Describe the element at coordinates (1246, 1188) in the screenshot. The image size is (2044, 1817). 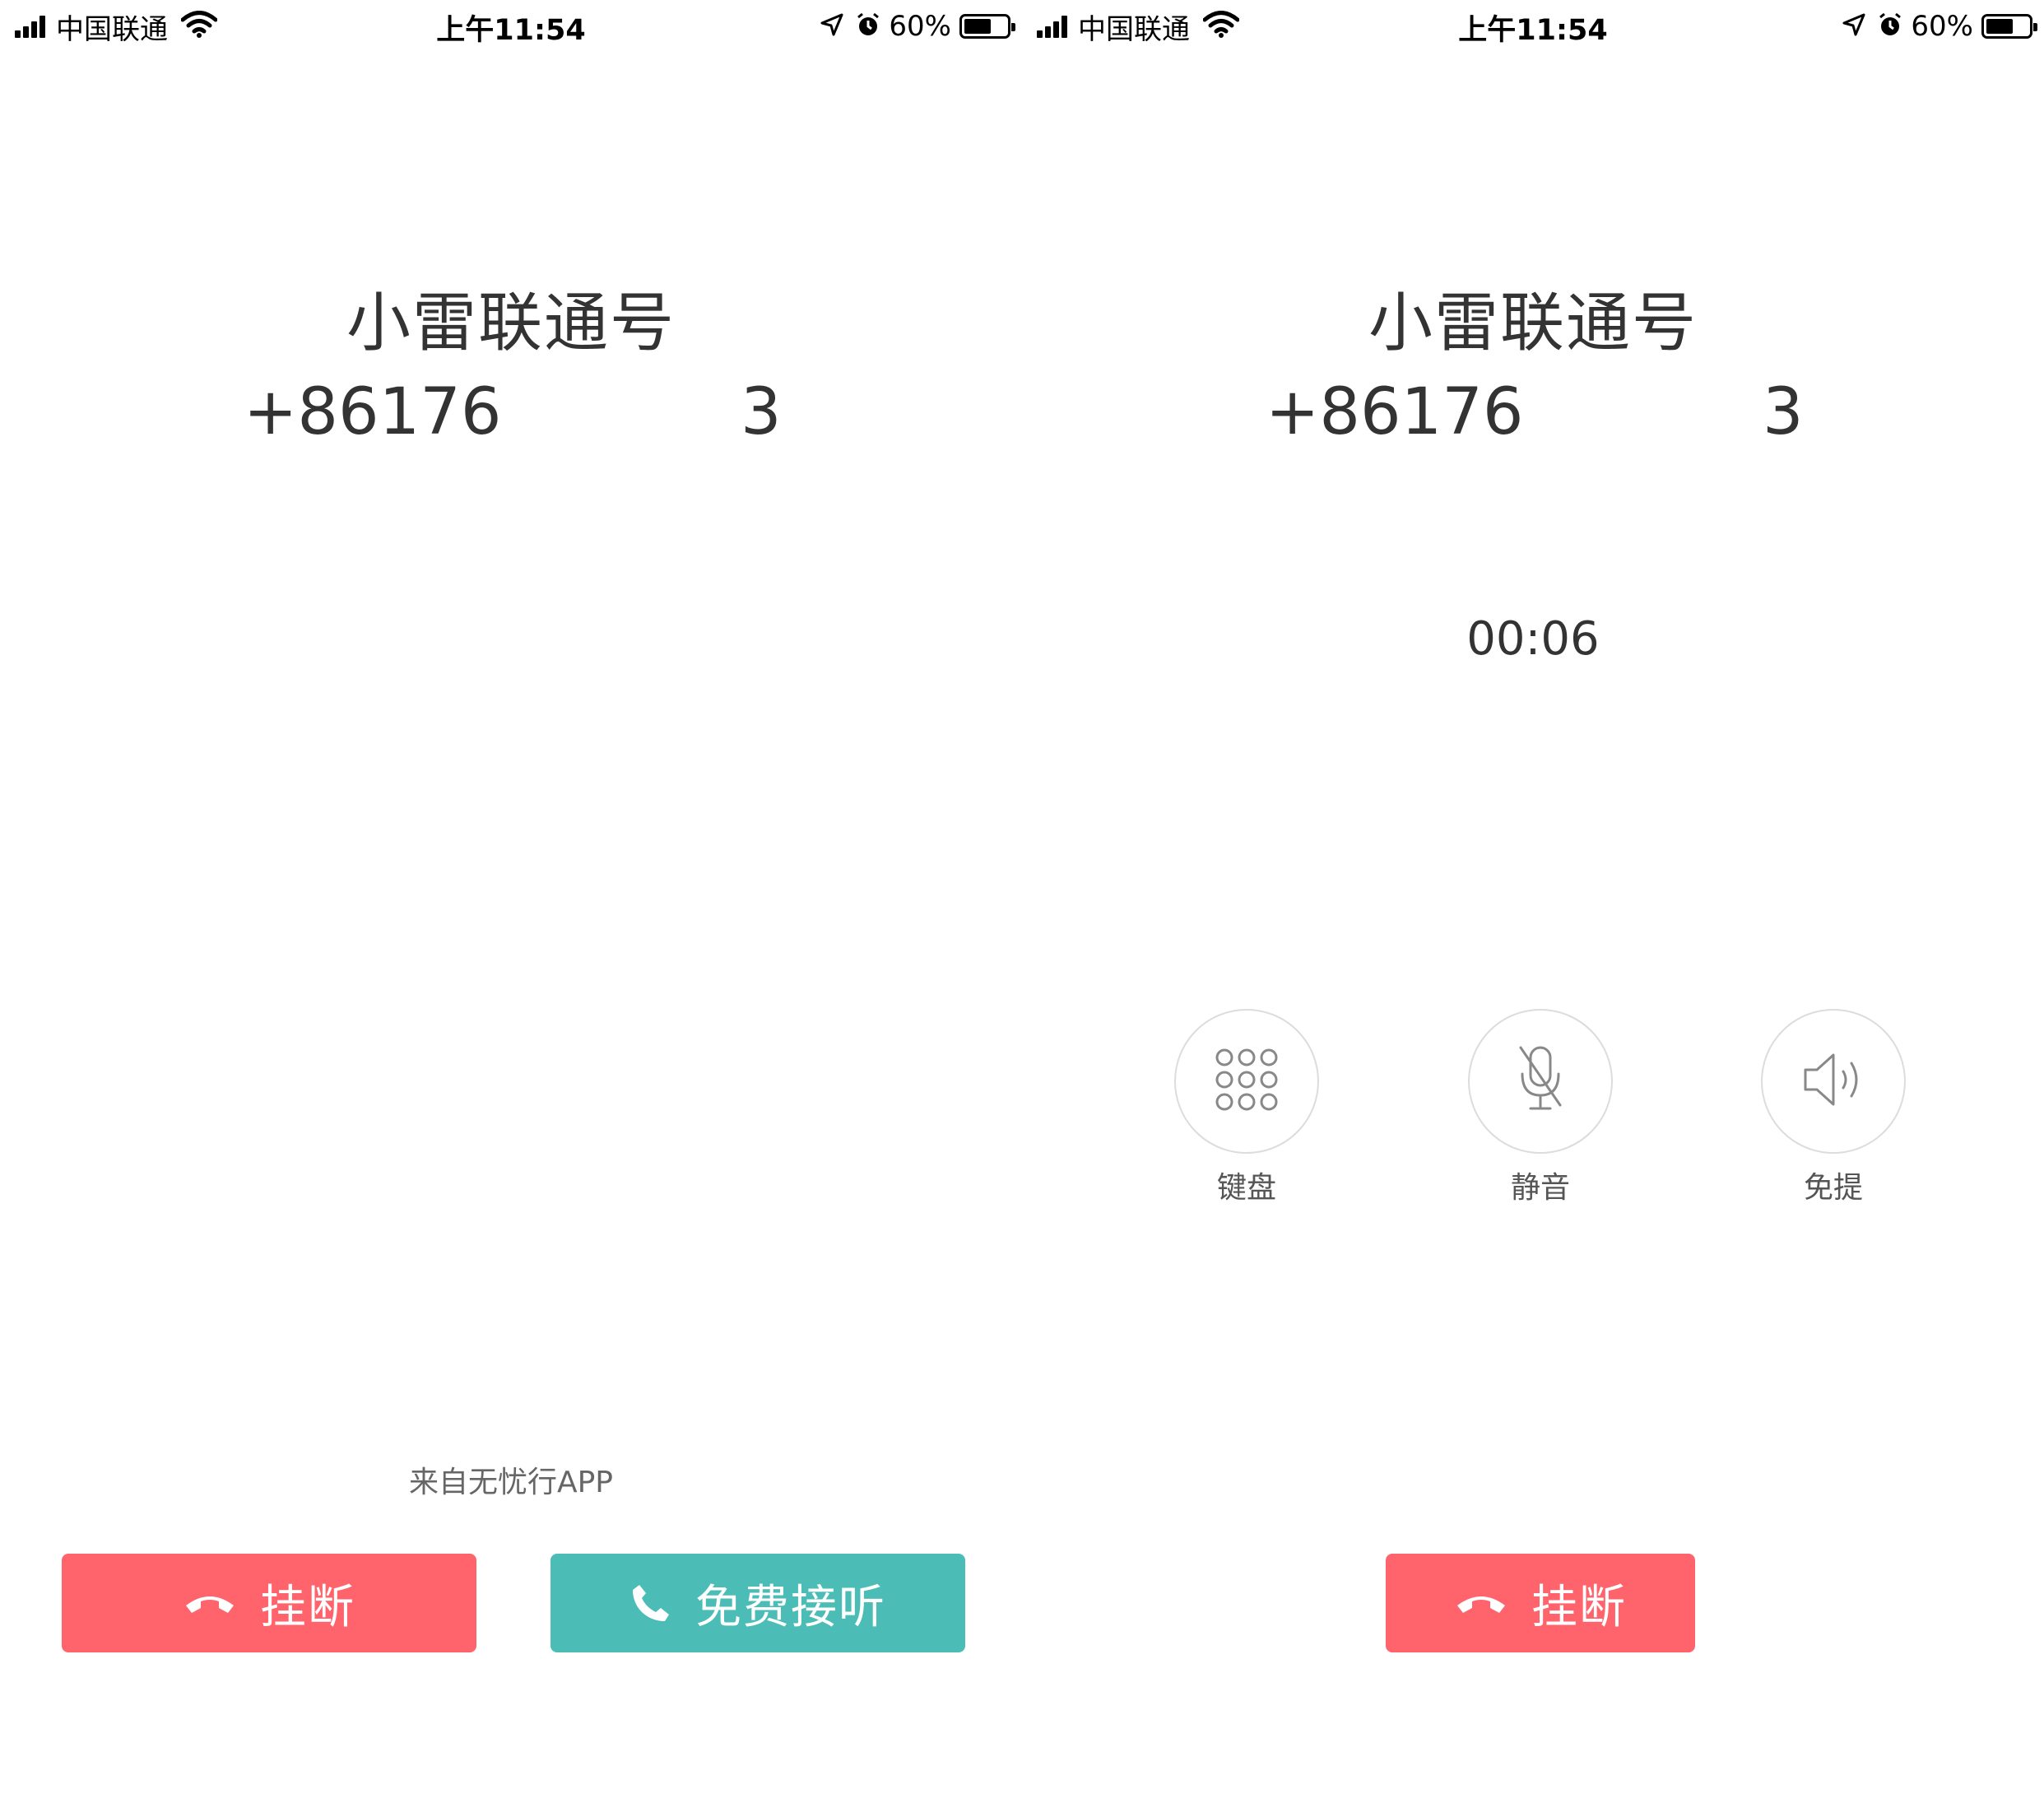
I see `keypad-label: 键盘` at that location.